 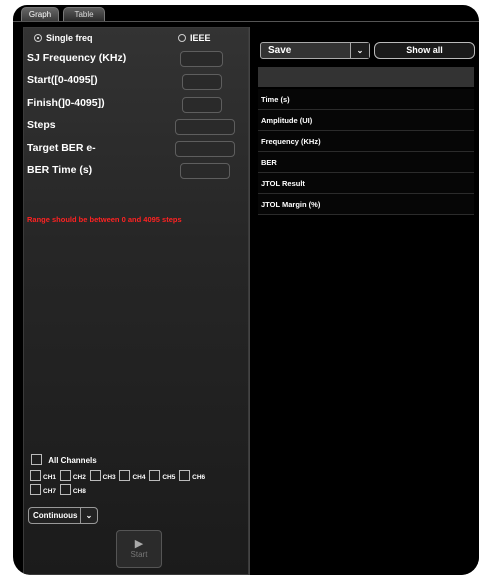 I want to click on channel-ch6-label: CH6, so click(x=199, y=477).